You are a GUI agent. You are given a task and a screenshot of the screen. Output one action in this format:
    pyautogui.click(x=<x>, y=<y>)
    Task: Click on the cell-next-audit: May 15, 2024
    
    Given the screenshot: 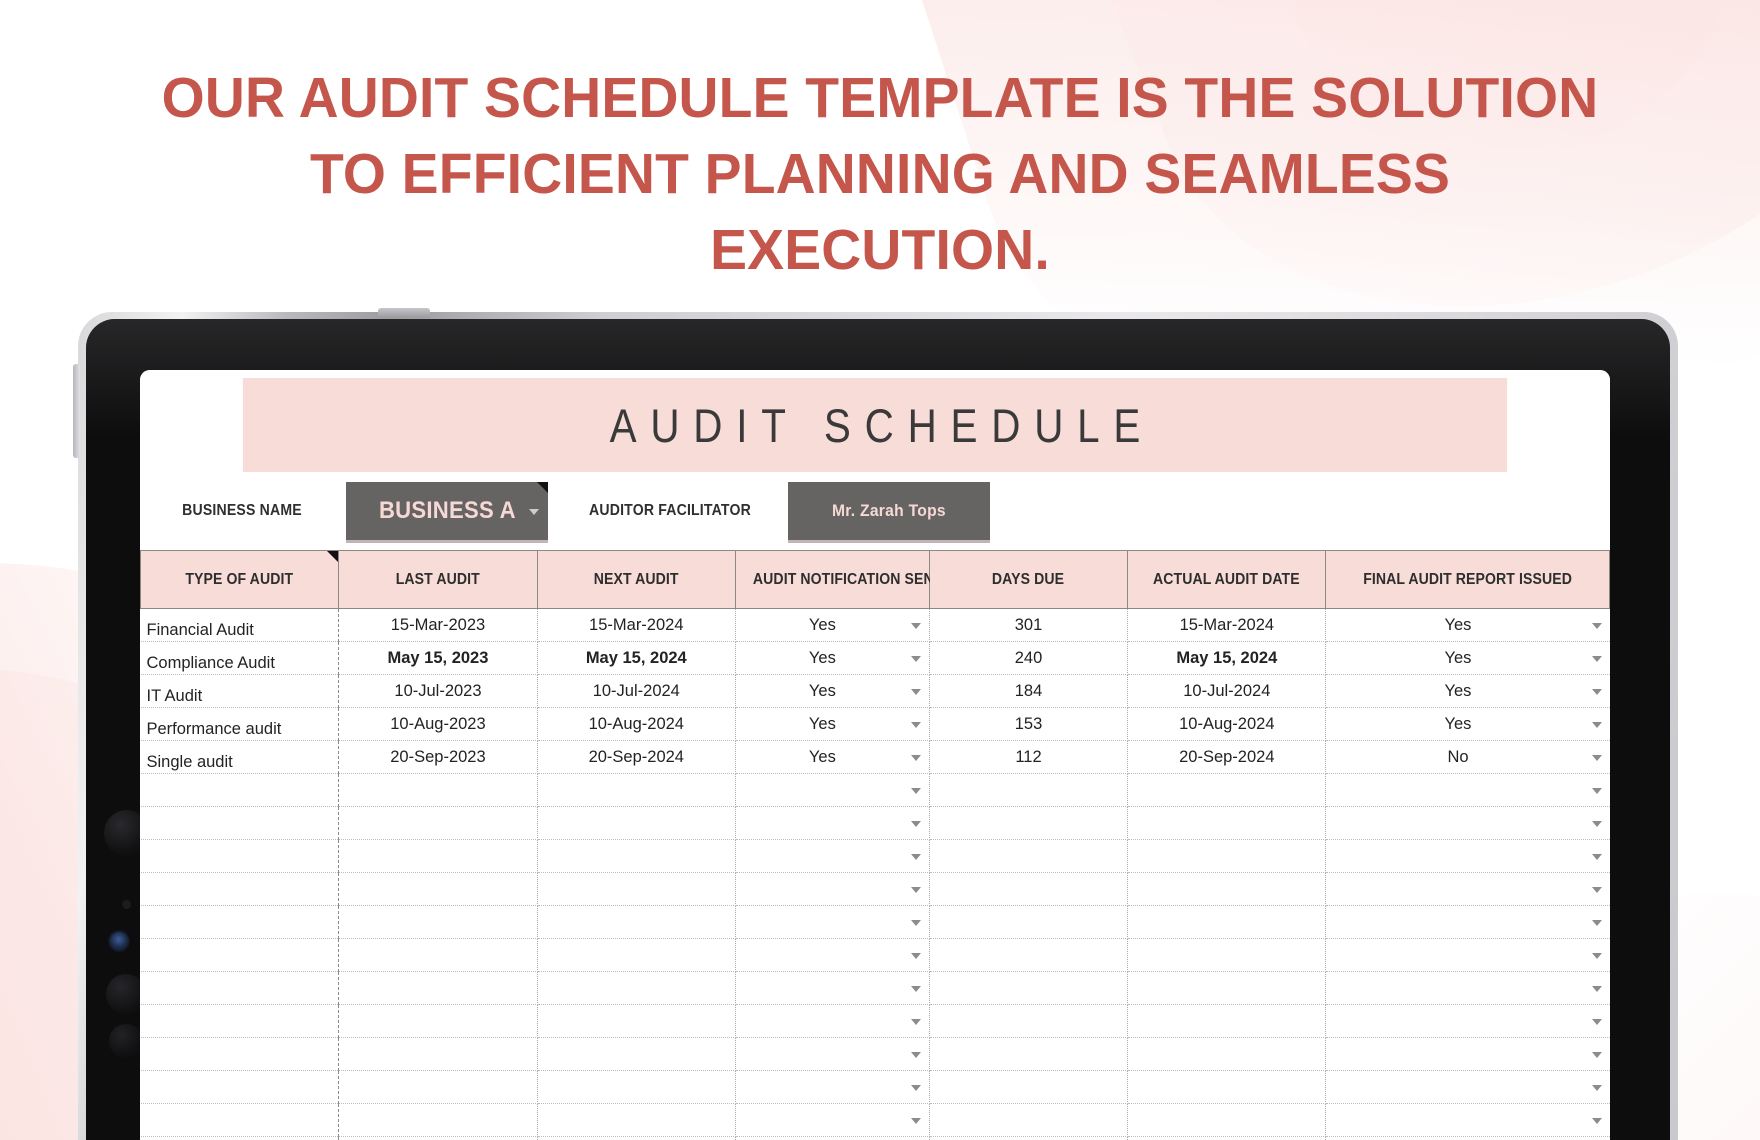 What is the action you would take?
    pyautogui.click(x=636, y=658)
    